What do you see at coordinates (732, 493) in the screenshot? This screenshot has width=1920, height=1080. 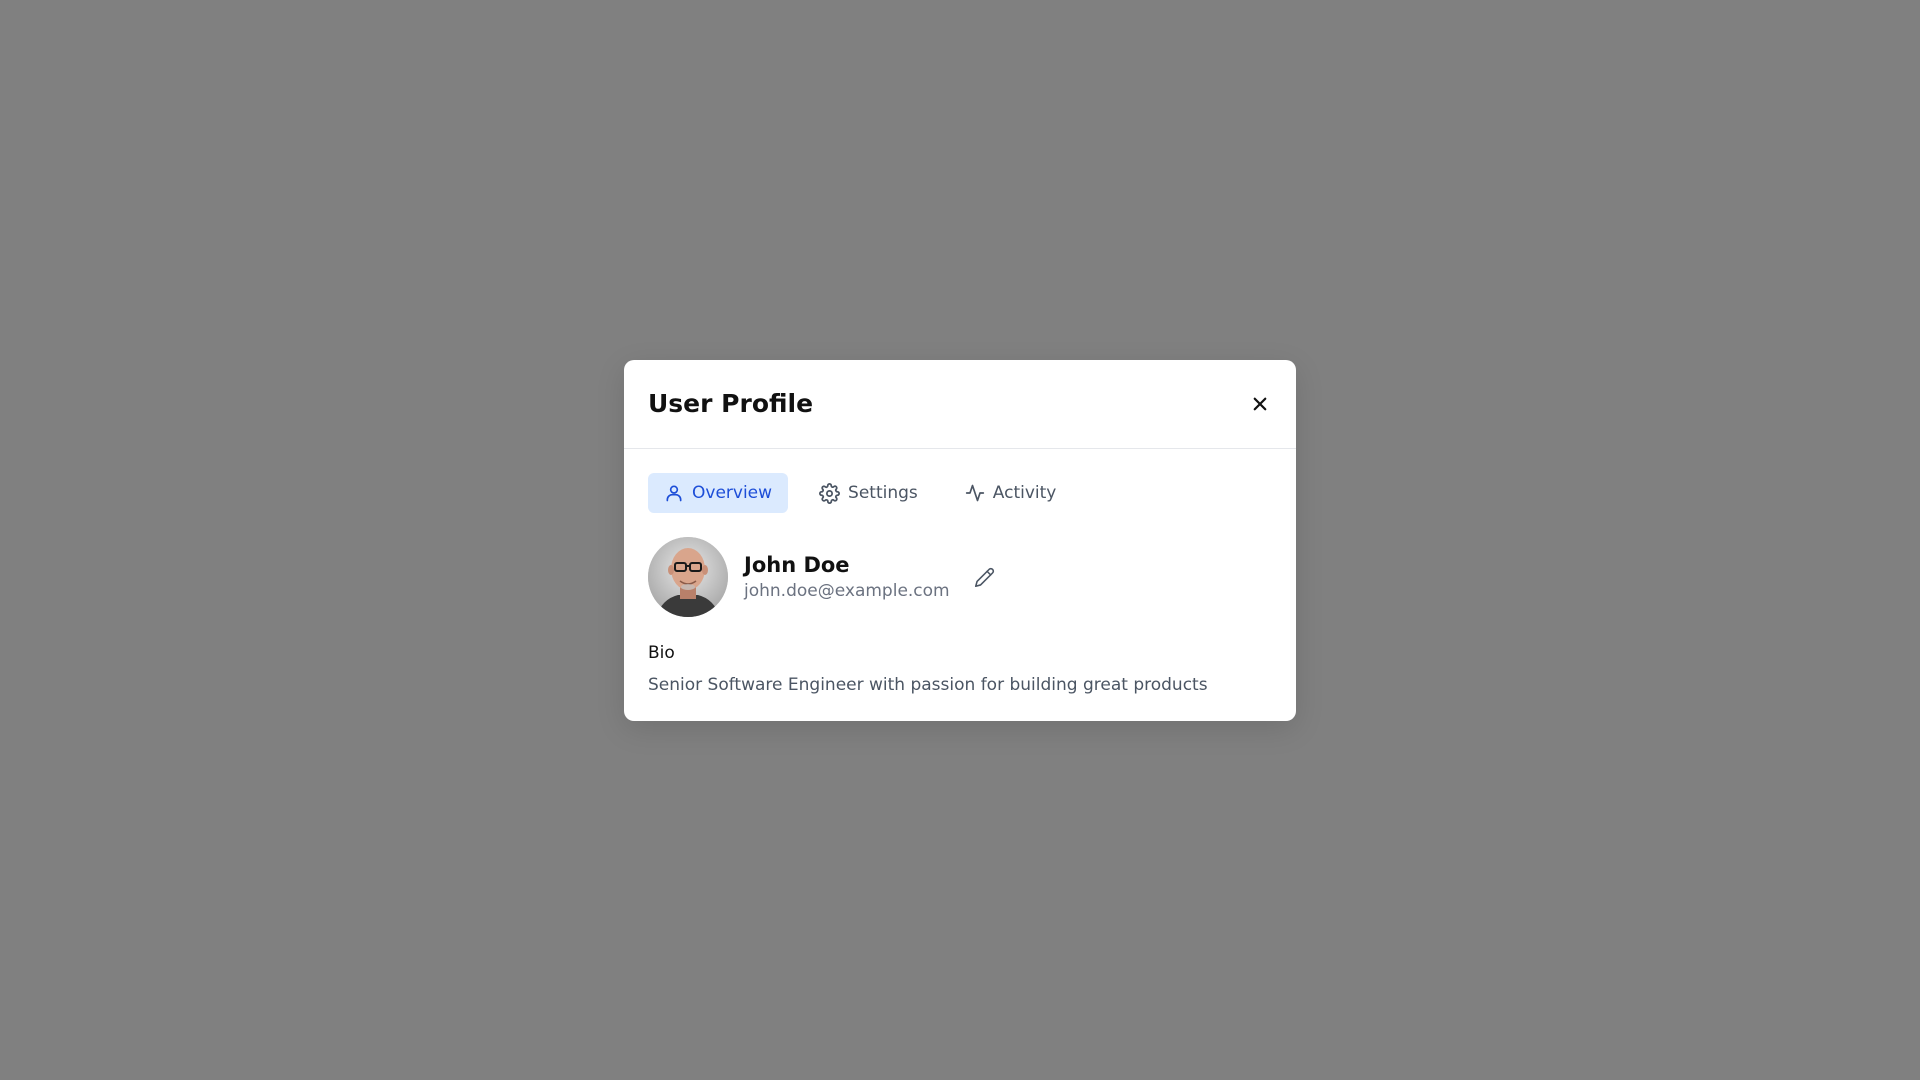 I see `tab-overview-label: Overview` at bounding box center [732, 493].